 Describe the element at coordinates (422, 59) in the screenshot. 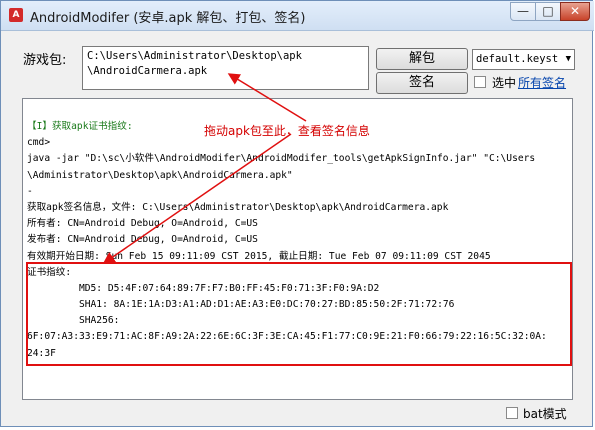

I see `unpack-button: 解包` at that location.